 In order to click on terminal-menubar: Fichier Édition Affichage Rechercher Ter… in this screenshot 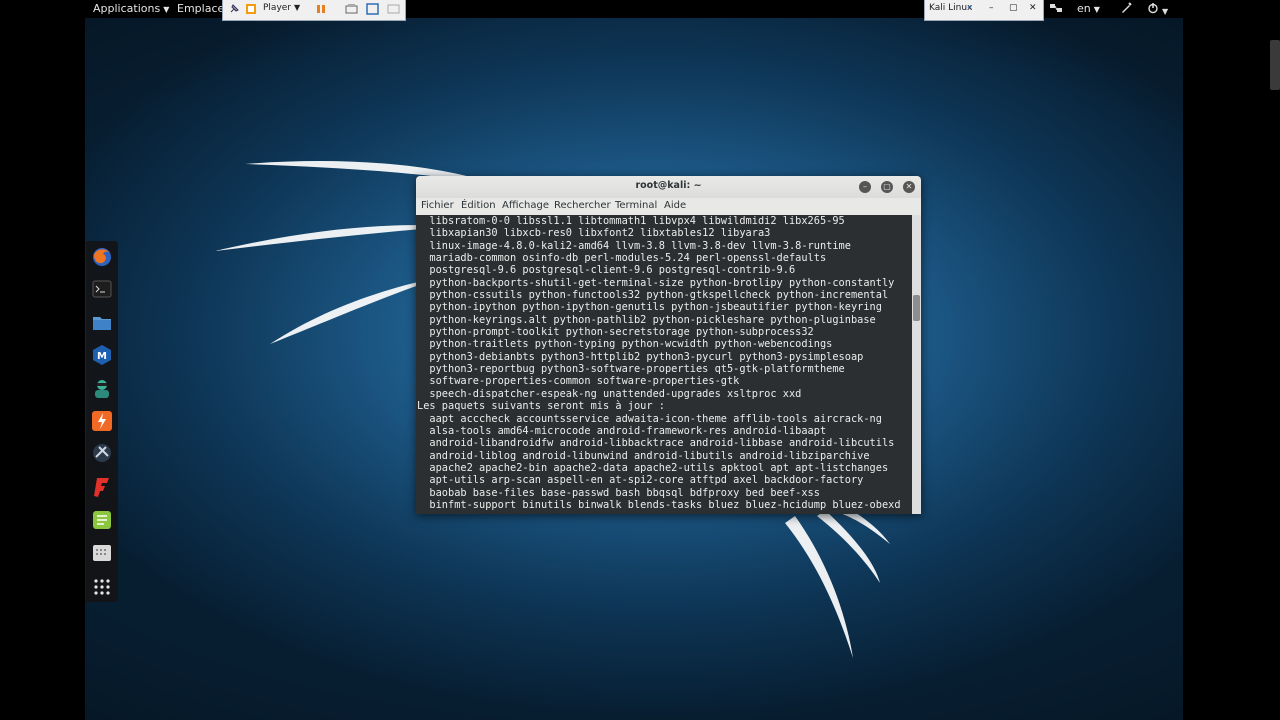, I will do `click(668, 207)`.